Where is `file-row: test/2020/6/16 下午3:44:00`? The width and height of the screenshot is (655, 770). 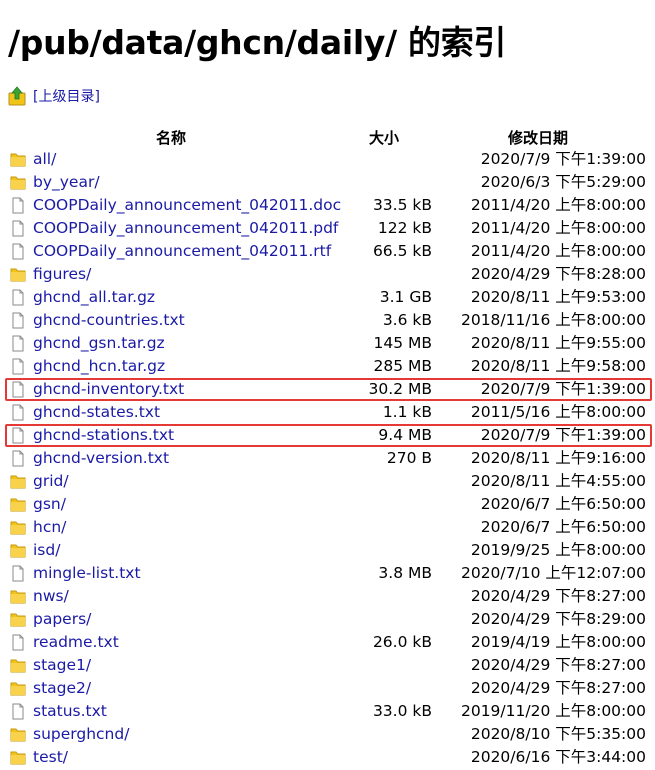 file-row: test/2020/6/16 下午3:44:00 is located at coordinates (327, 757).